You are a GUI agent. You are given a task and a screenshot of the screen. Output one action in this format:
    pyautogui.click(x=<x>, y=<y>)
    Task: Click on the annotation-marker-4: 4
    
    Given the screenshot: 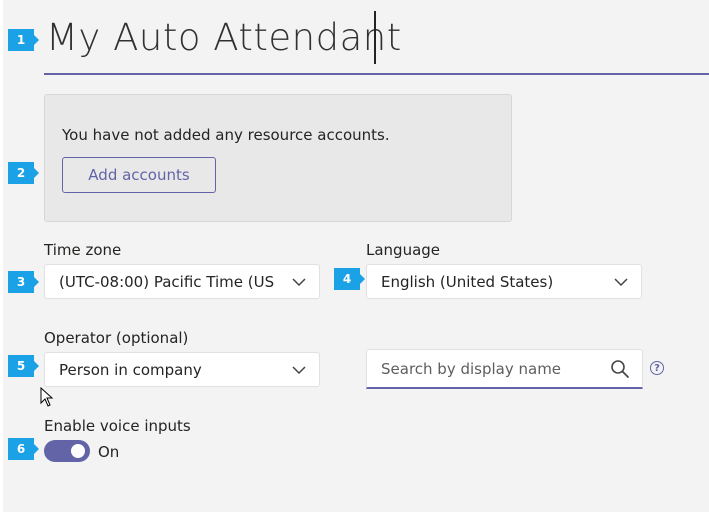 What is the action you would take?
    pyautogui.click(x=349, y=279)
    